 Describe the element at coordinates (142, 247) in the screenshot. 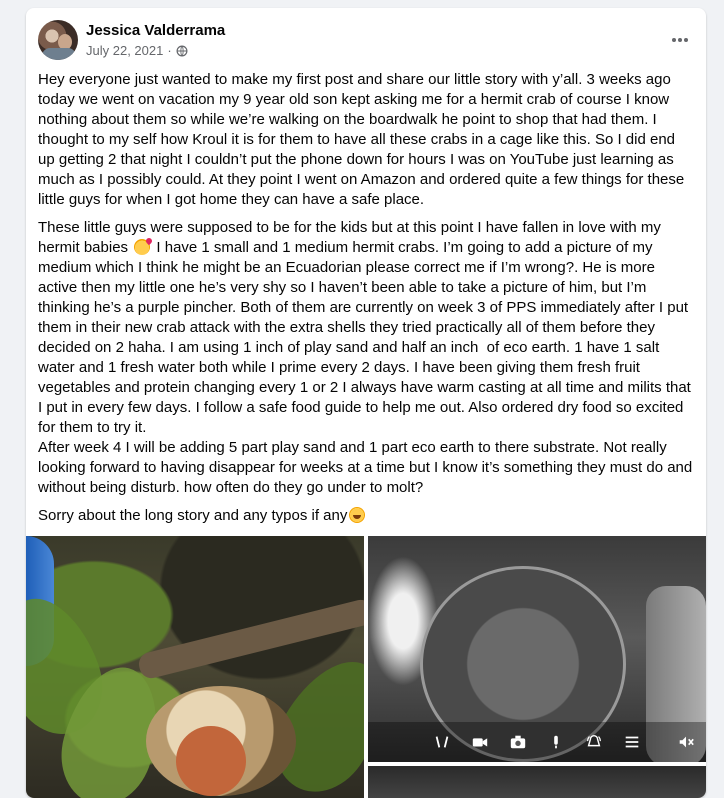

I see `smiling-face-with-hearts-icon` at that location.